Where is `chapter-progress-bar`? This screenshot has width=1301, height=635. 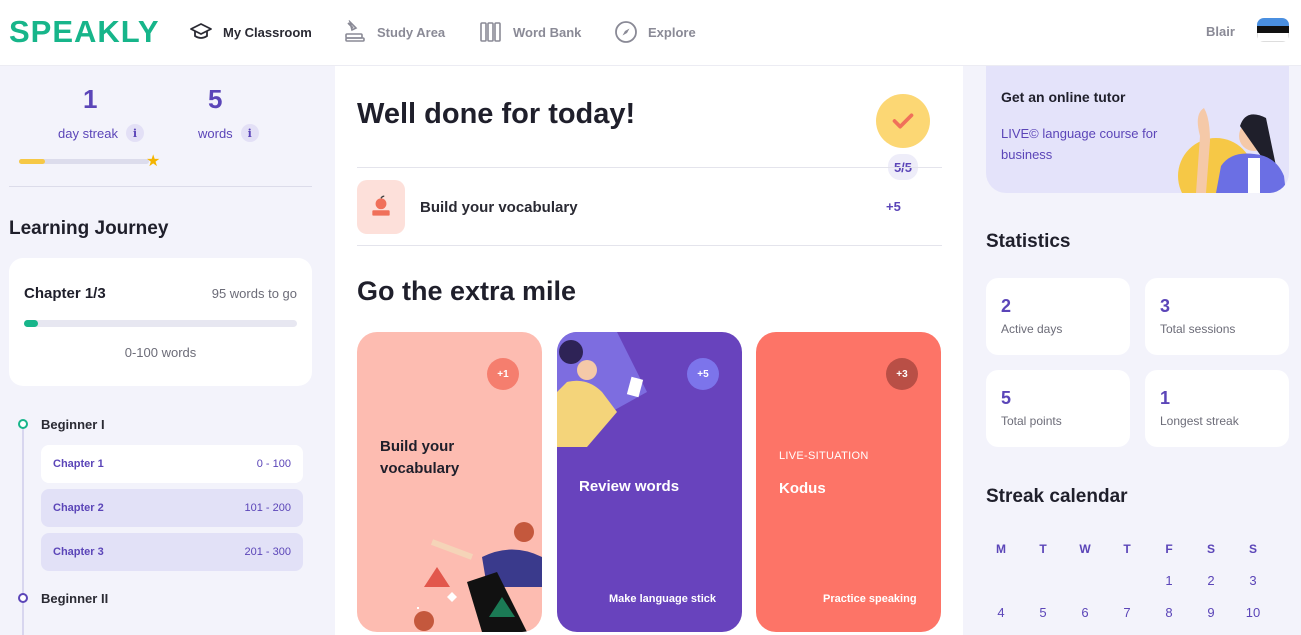 chapter-progress-bar is located at coordinates (160, 323).